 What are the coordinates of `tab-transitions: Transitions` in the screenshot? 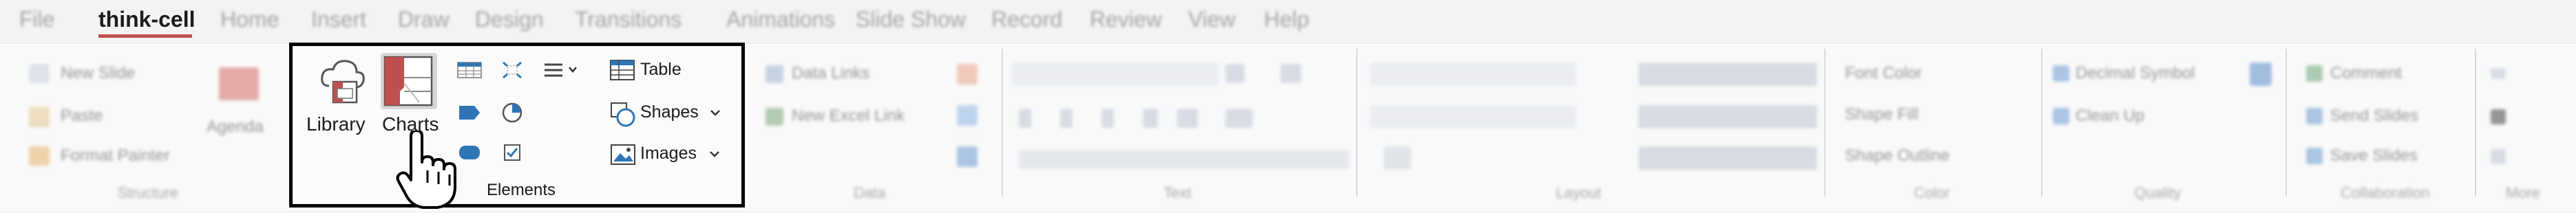 It's located at (629, 19).